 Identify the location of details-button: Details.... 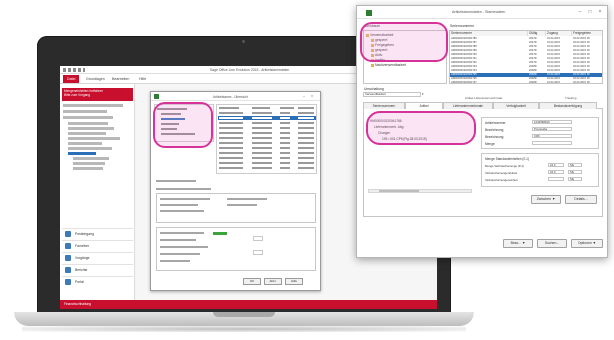
(581, 199).